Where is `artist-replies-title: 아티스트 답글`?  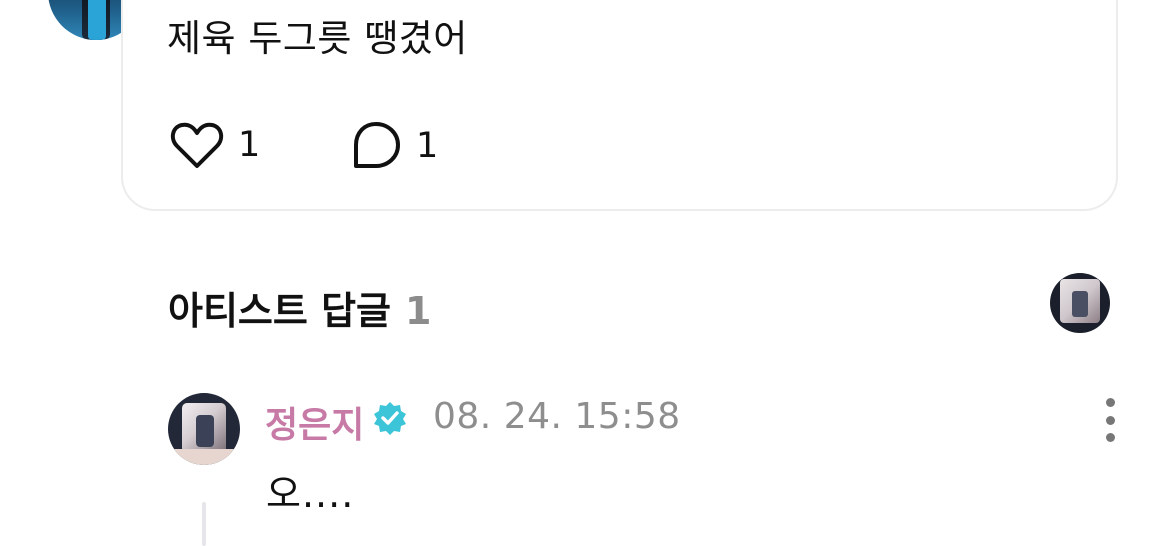
artist-replies-title: 아티스트 답글 is located at coordinates (279, 311).